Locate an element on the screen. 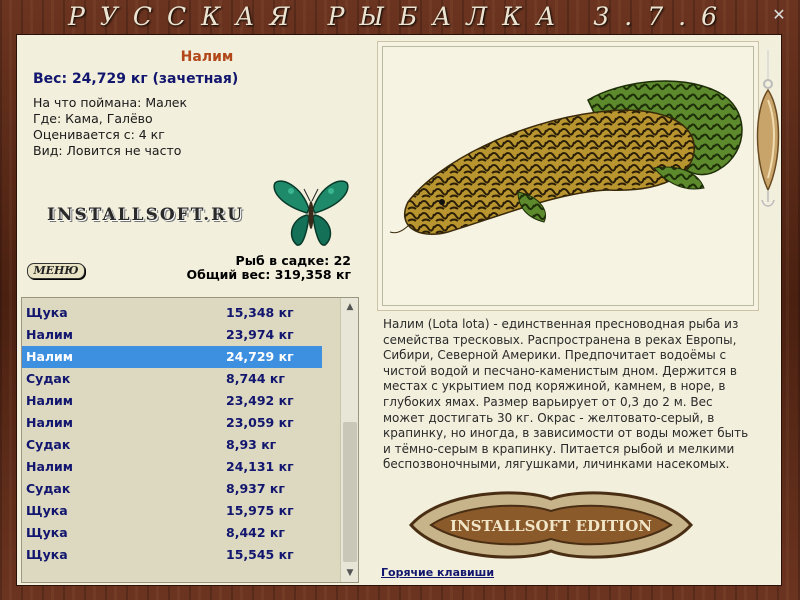  app-title: РУССКАЯ РЫБАЛКА 3.7.6 is located at coordinates (400, 16).